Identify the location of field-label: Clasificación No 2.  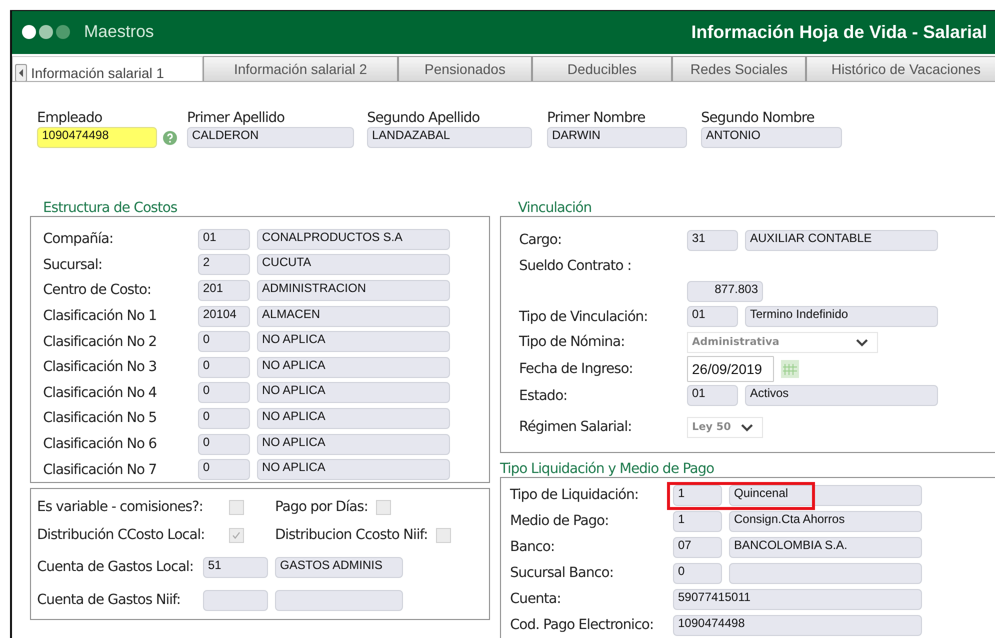
(100, 342).